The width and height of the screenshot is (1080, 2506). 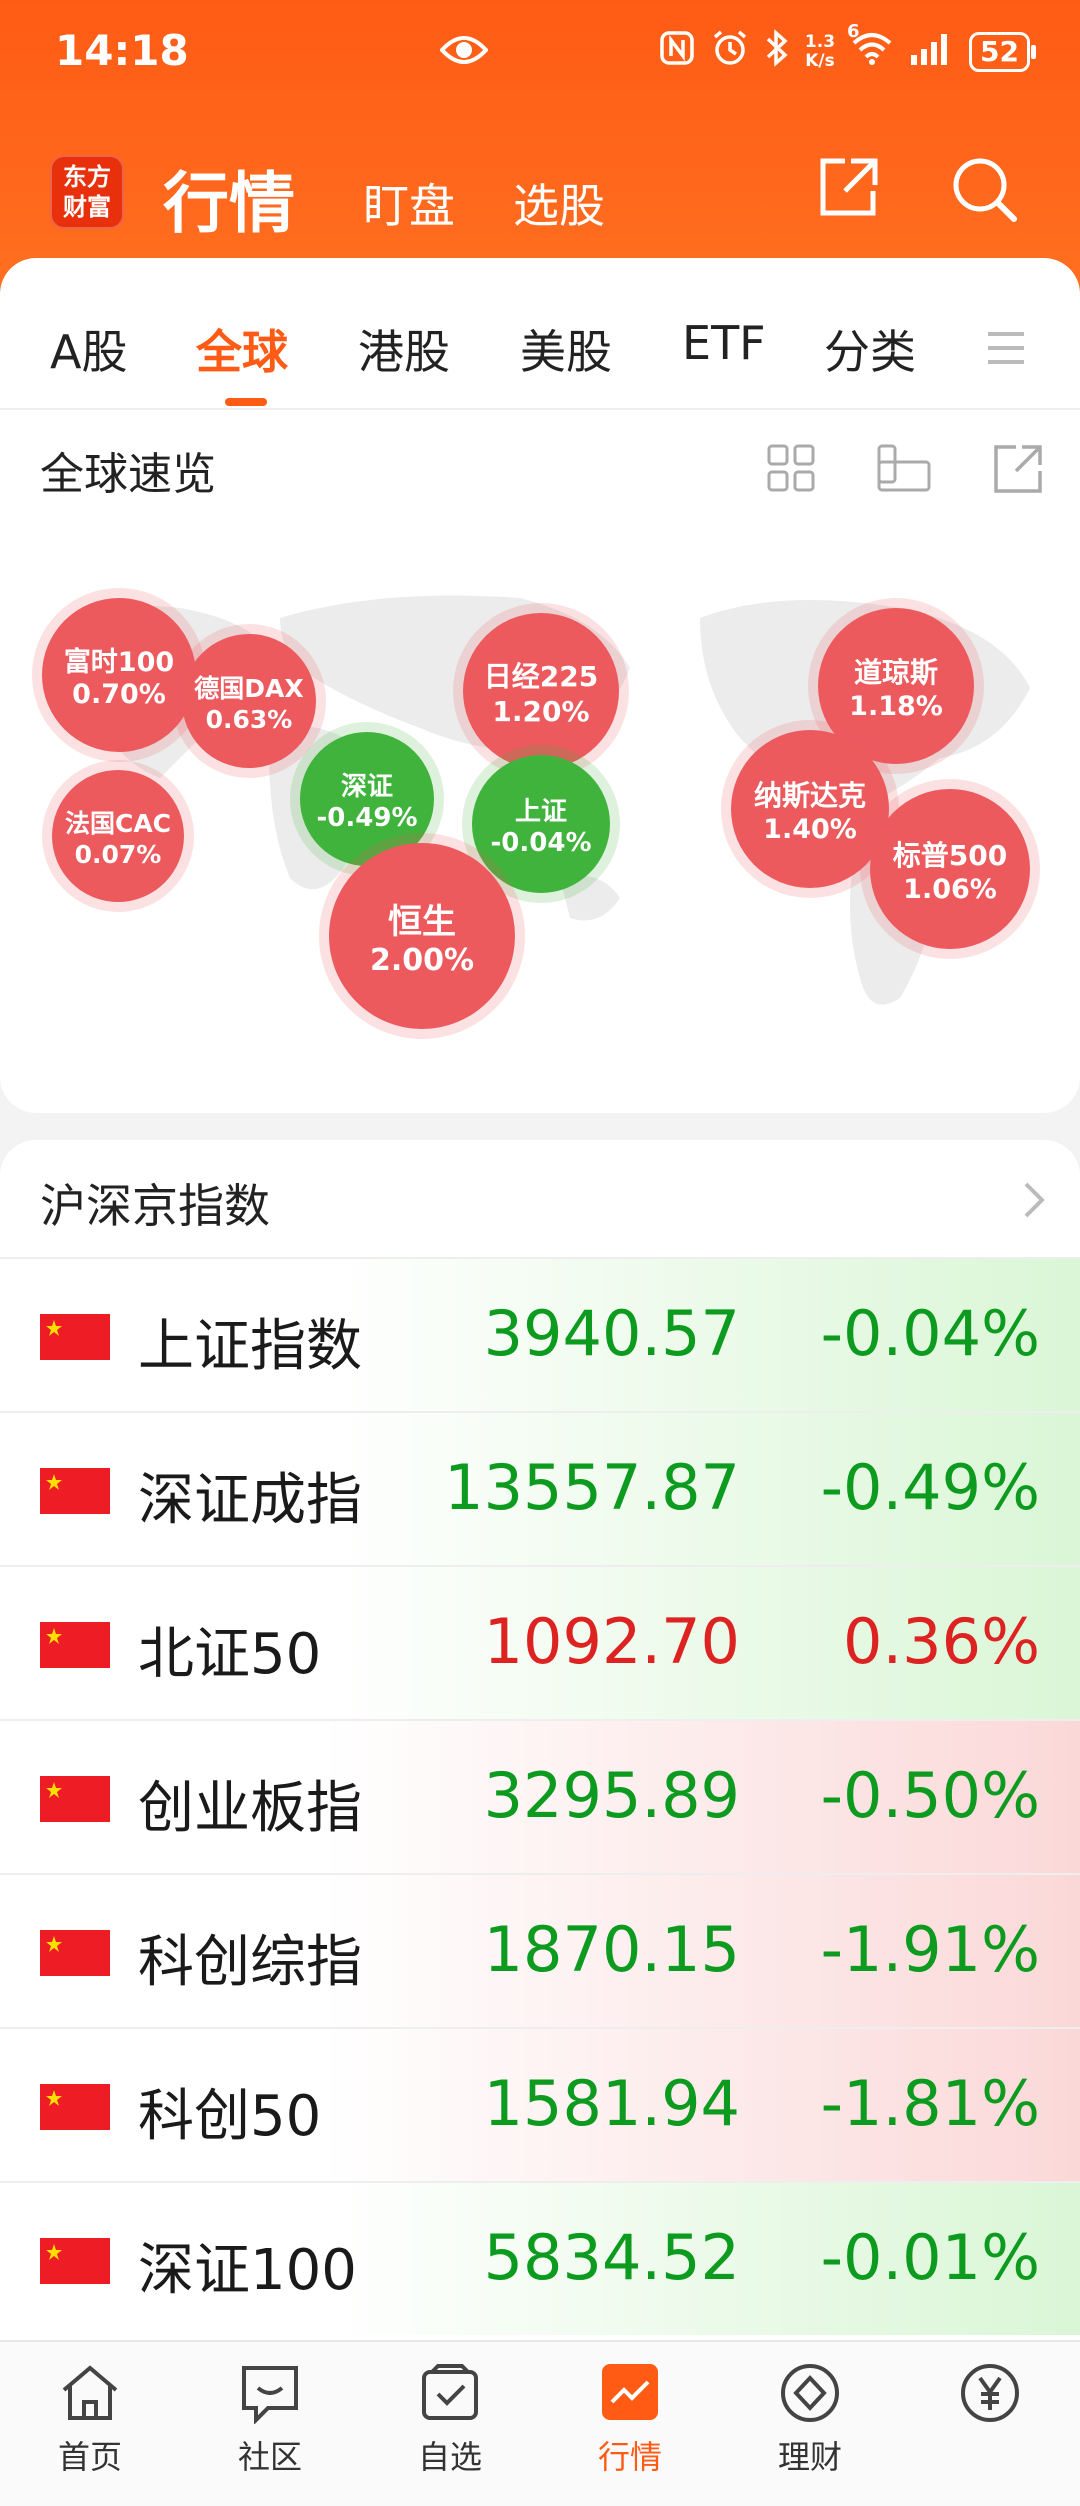 What do you see at coordinates (404, 349) in the screenshot?
I see `tab-hk-shares: 港股` at bounding box center [404, 349].